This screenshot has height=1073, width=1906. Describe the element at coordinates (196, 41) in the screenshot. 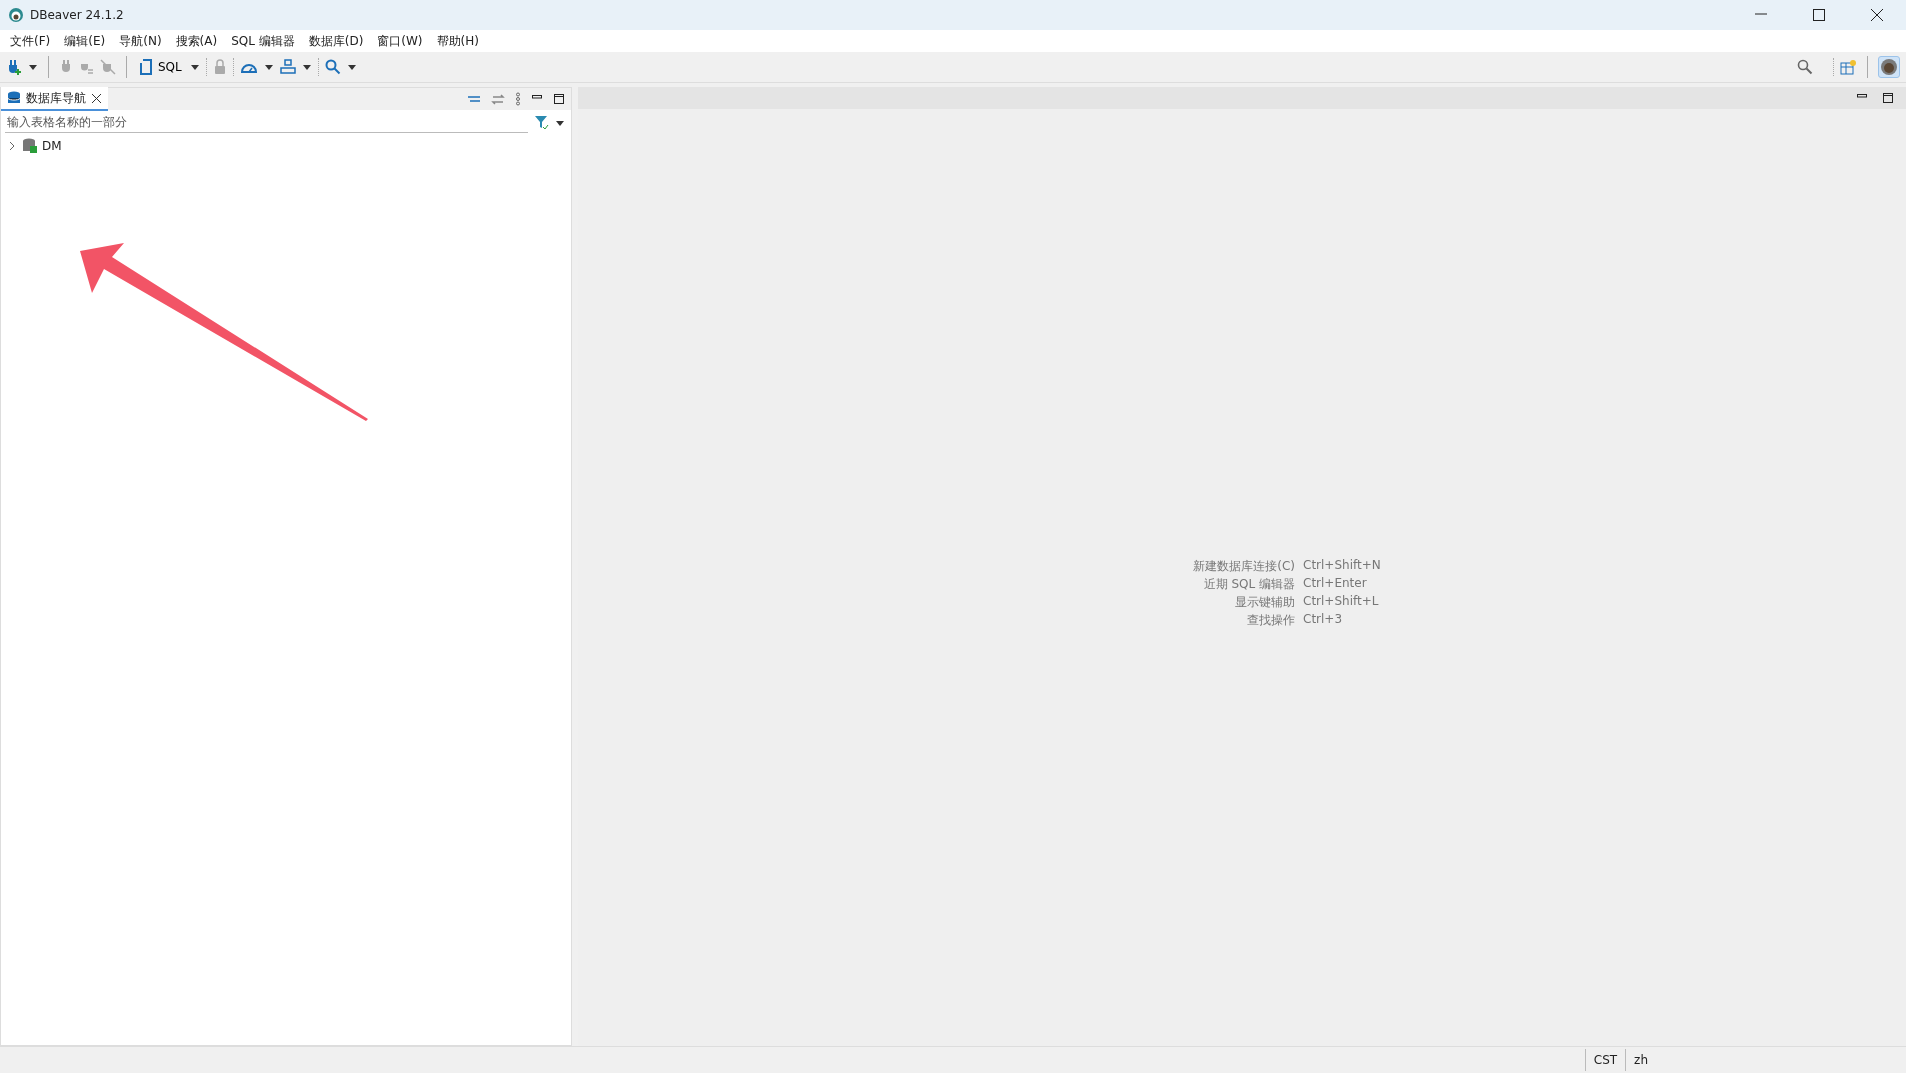

I see `menu-item: 搜索(A)` at that location.